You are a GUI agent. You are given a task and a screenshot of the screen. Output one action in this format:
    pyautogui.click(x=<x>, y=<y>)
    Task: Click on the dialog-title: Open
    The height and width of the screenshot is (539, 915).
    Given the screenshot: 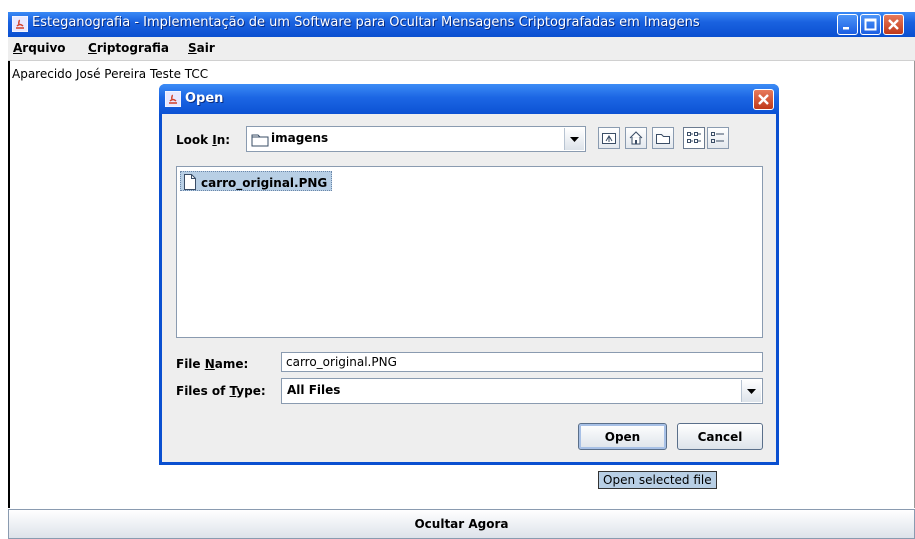 What is the action you would take?
    pyautogui.click(x=204, y=98)
    